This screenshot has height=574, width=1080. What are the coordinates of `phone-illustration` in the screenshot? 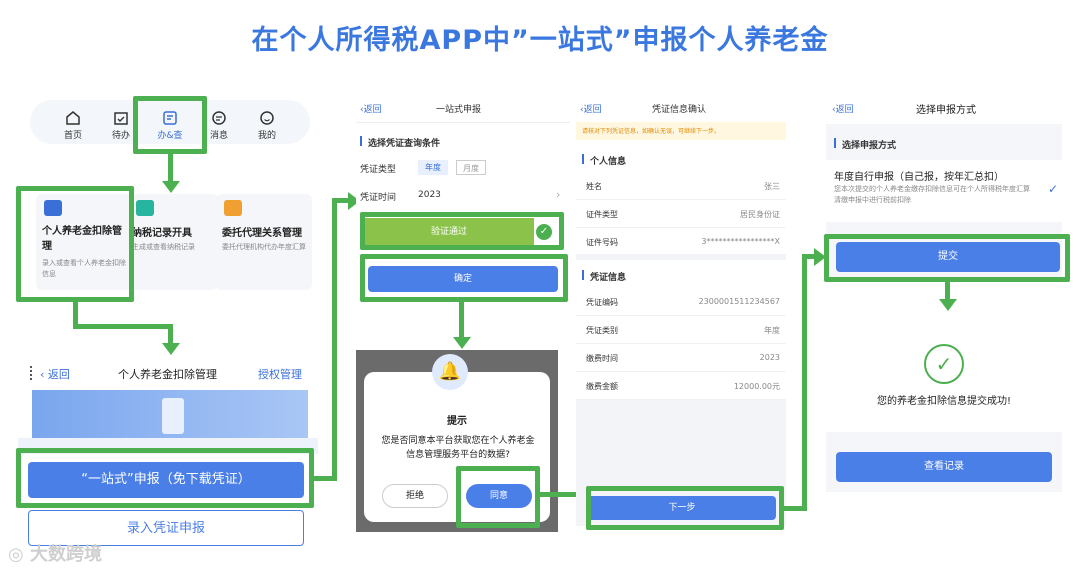 It's located at (173, 416).